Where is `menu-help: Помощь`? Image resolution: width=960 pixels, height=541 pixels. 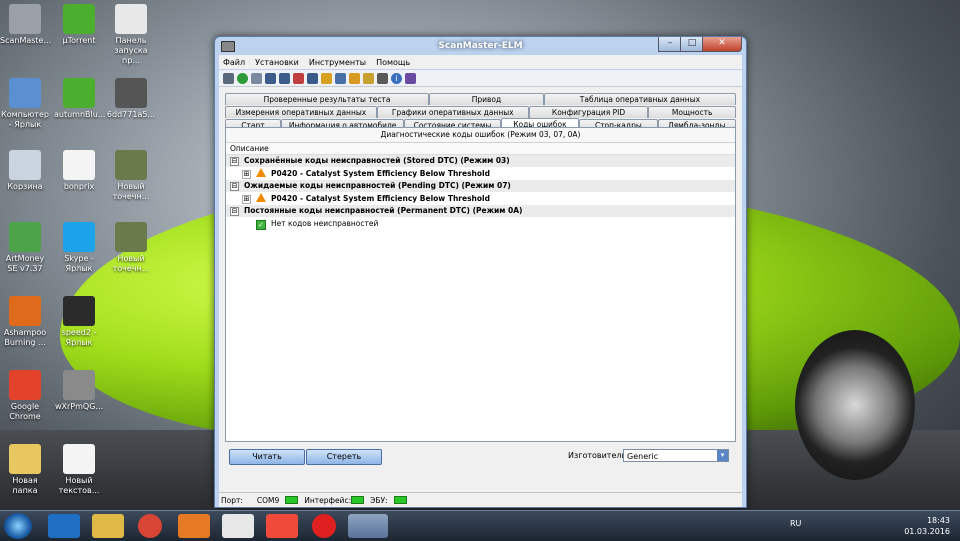 menu-help: Помощь is located at coordinates (393, 62).